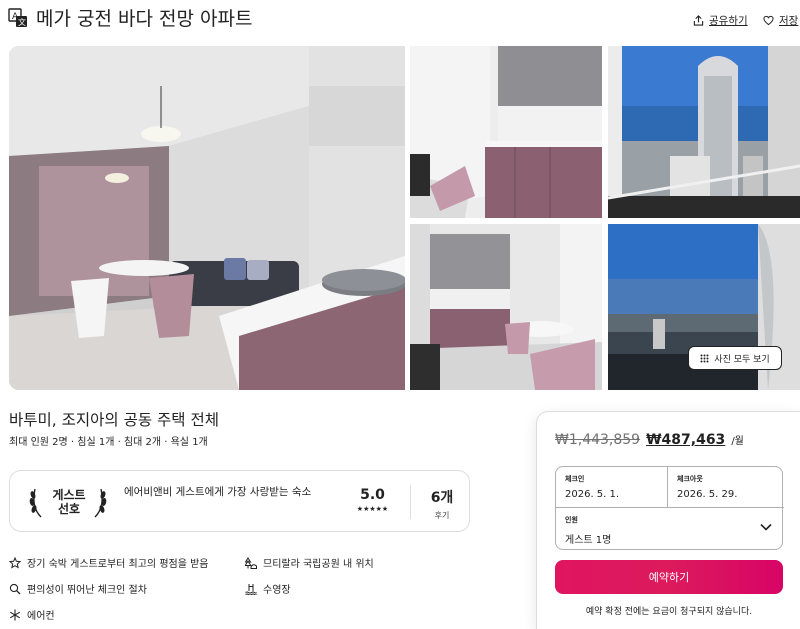  I want to click on badge-line-2: 선호, so click(69, 509).